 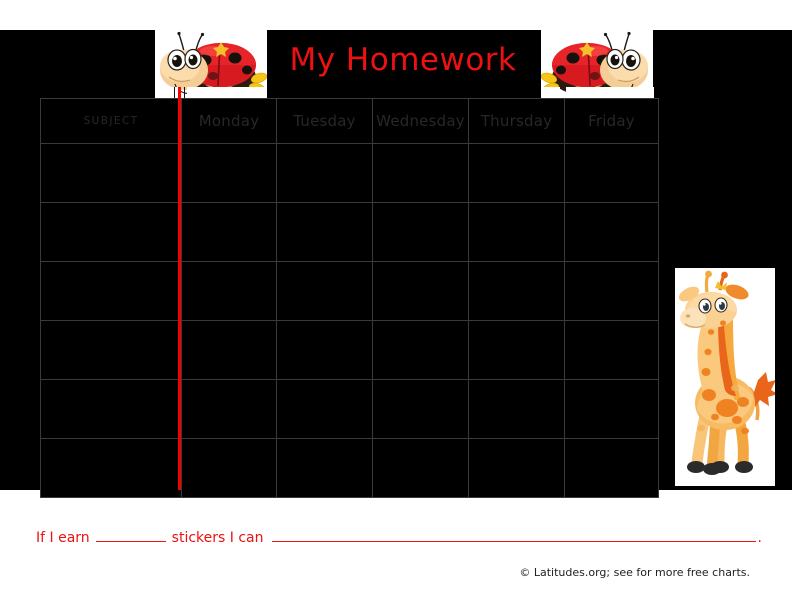 I want to click on column-header-friday: Friday, so click(x=611, y=121).